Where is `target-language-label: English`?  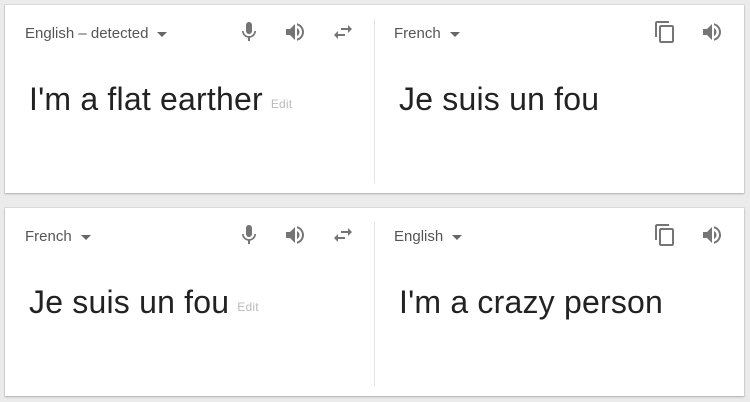 target-language-label: English is located at coordinates (419, 236).